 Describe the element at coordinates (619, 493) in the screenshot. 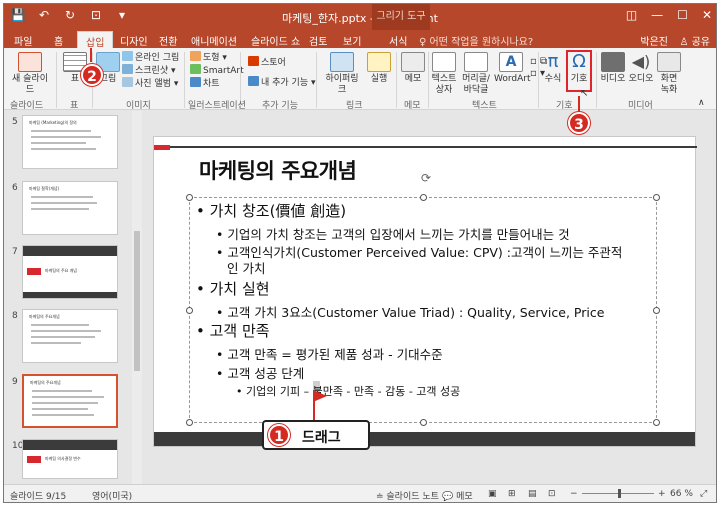

I see `zoom-slider-thumb` at that location.